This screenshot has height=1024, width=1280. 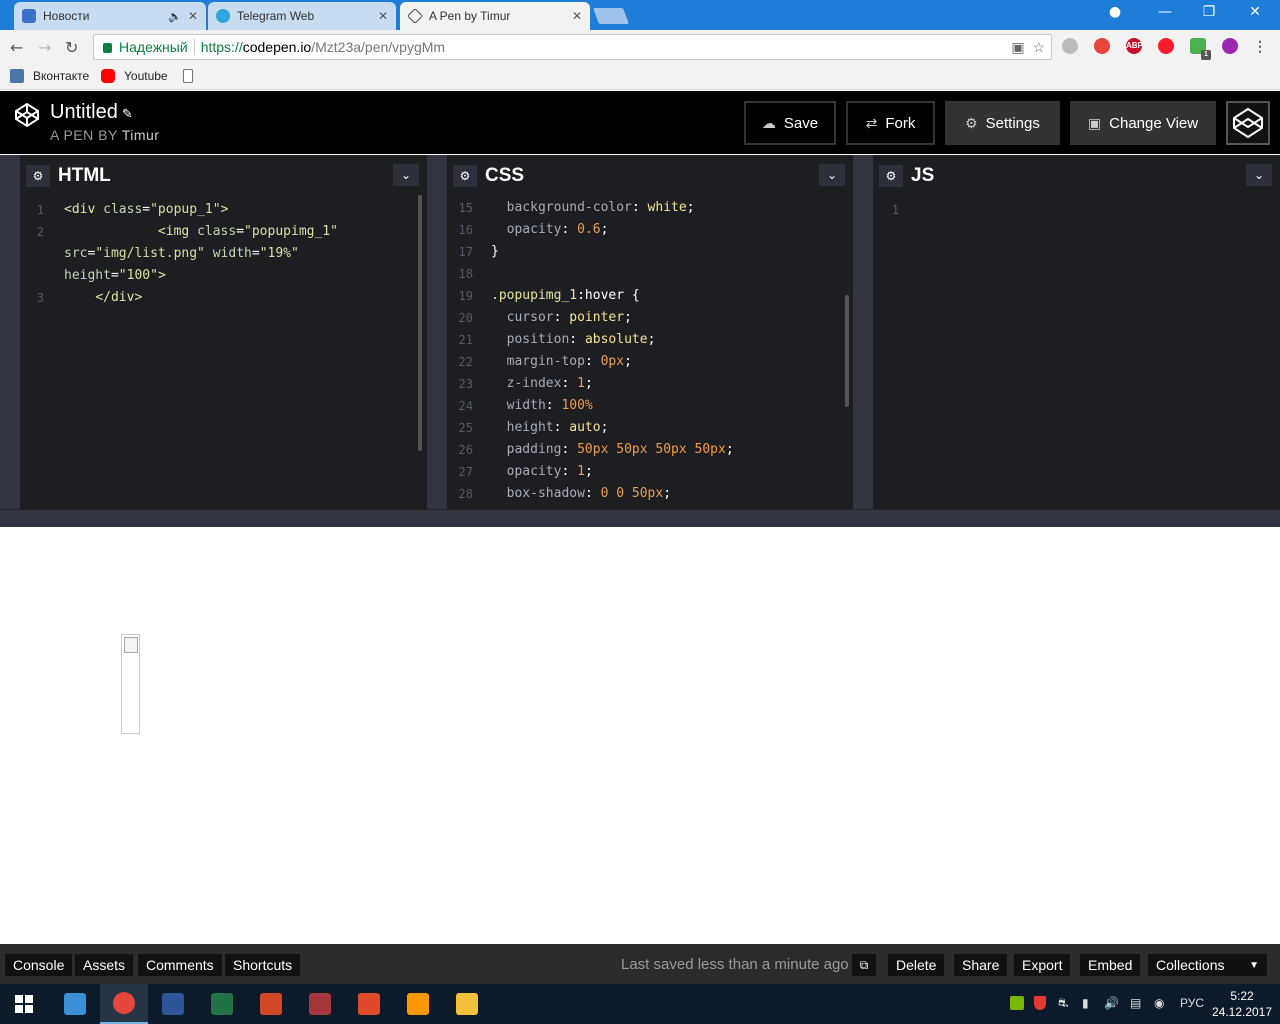 I want to click on new-tab-button, so click(x=611, y=16).